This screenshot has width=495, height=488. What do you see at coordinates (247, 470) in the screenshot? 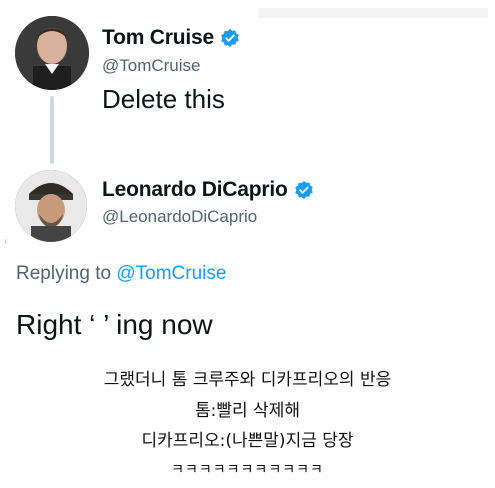
I see `caption-line-4: ㅋㅋㅋㅋㅋㅋㅋㅋㅋㅋㅋ` at bounding box center [247, 470].